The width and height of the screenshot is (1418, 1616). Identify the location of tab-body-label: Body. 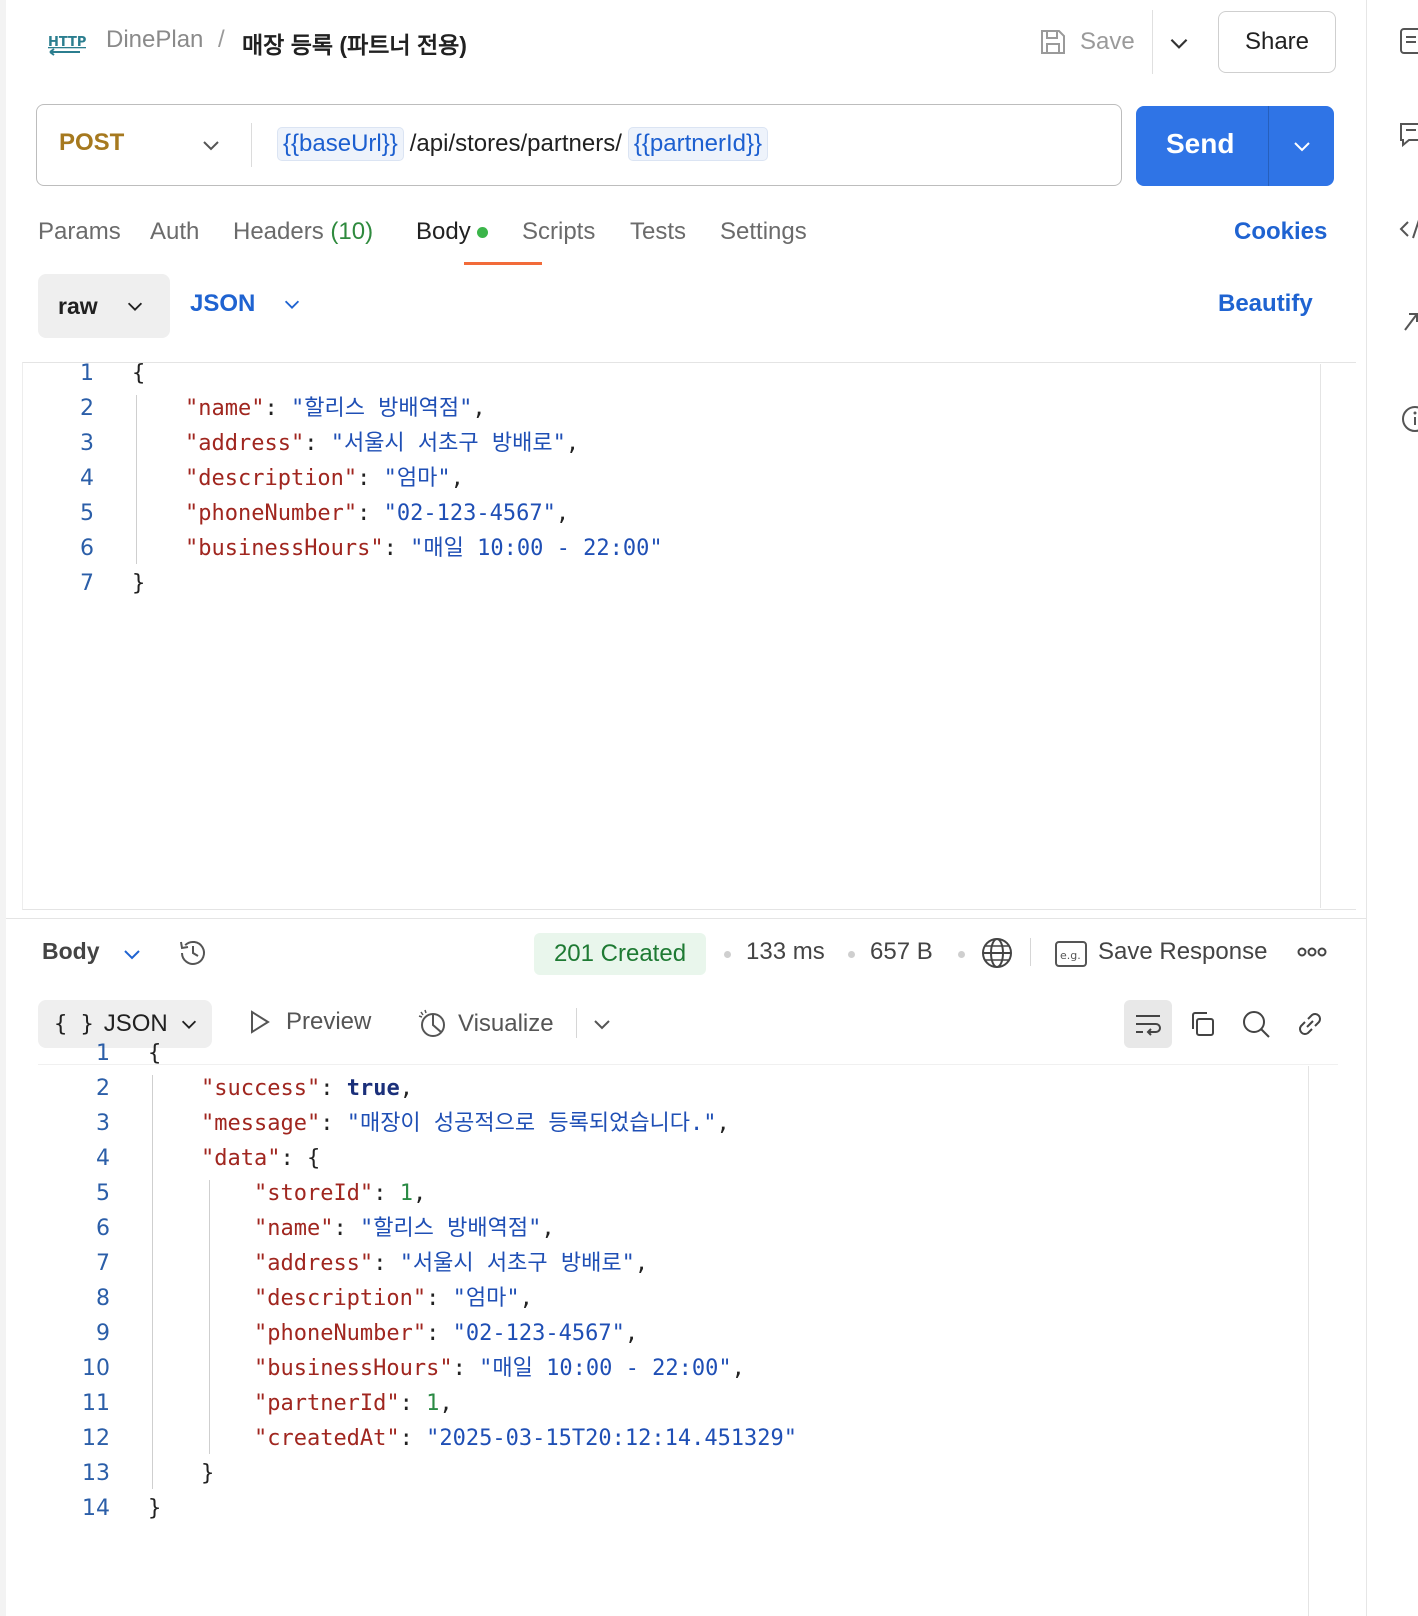
(443, 231).